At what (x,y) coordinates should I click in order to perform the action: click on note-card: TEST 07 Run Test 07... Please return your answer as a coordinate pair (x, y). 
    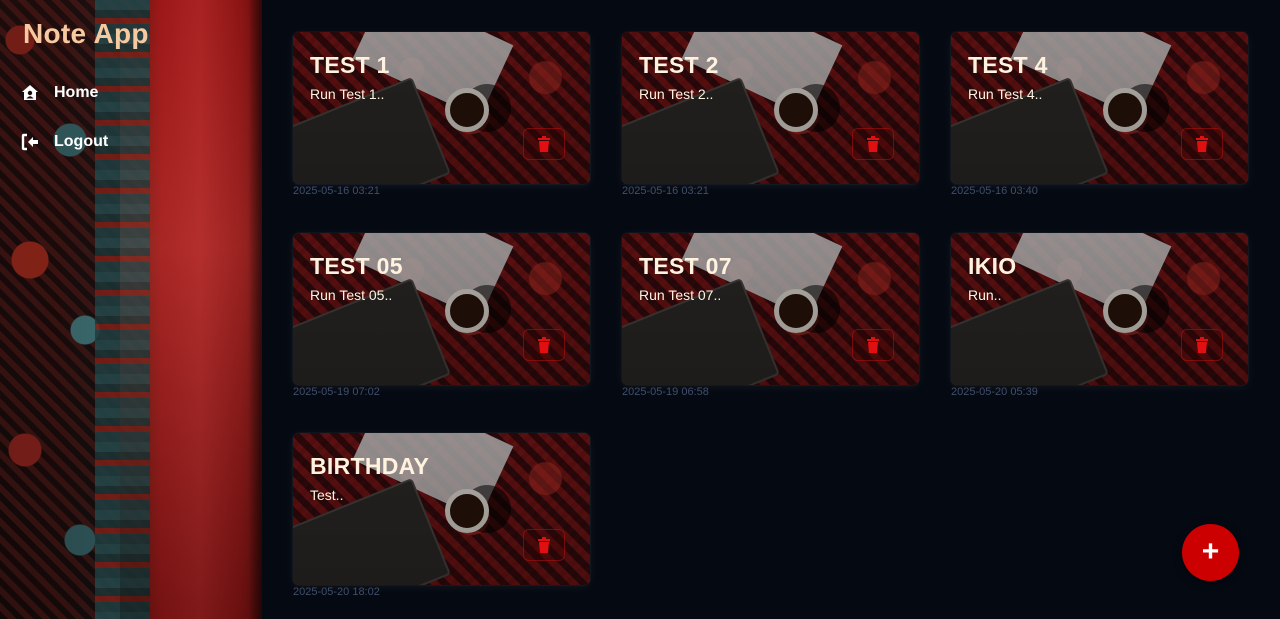
    Looking at the image, I should click on (770, 309).